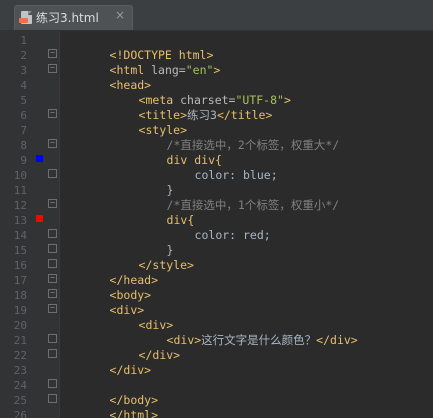 The image size is (433, 418). I want to click on line-number: 2, so click(23, 55).